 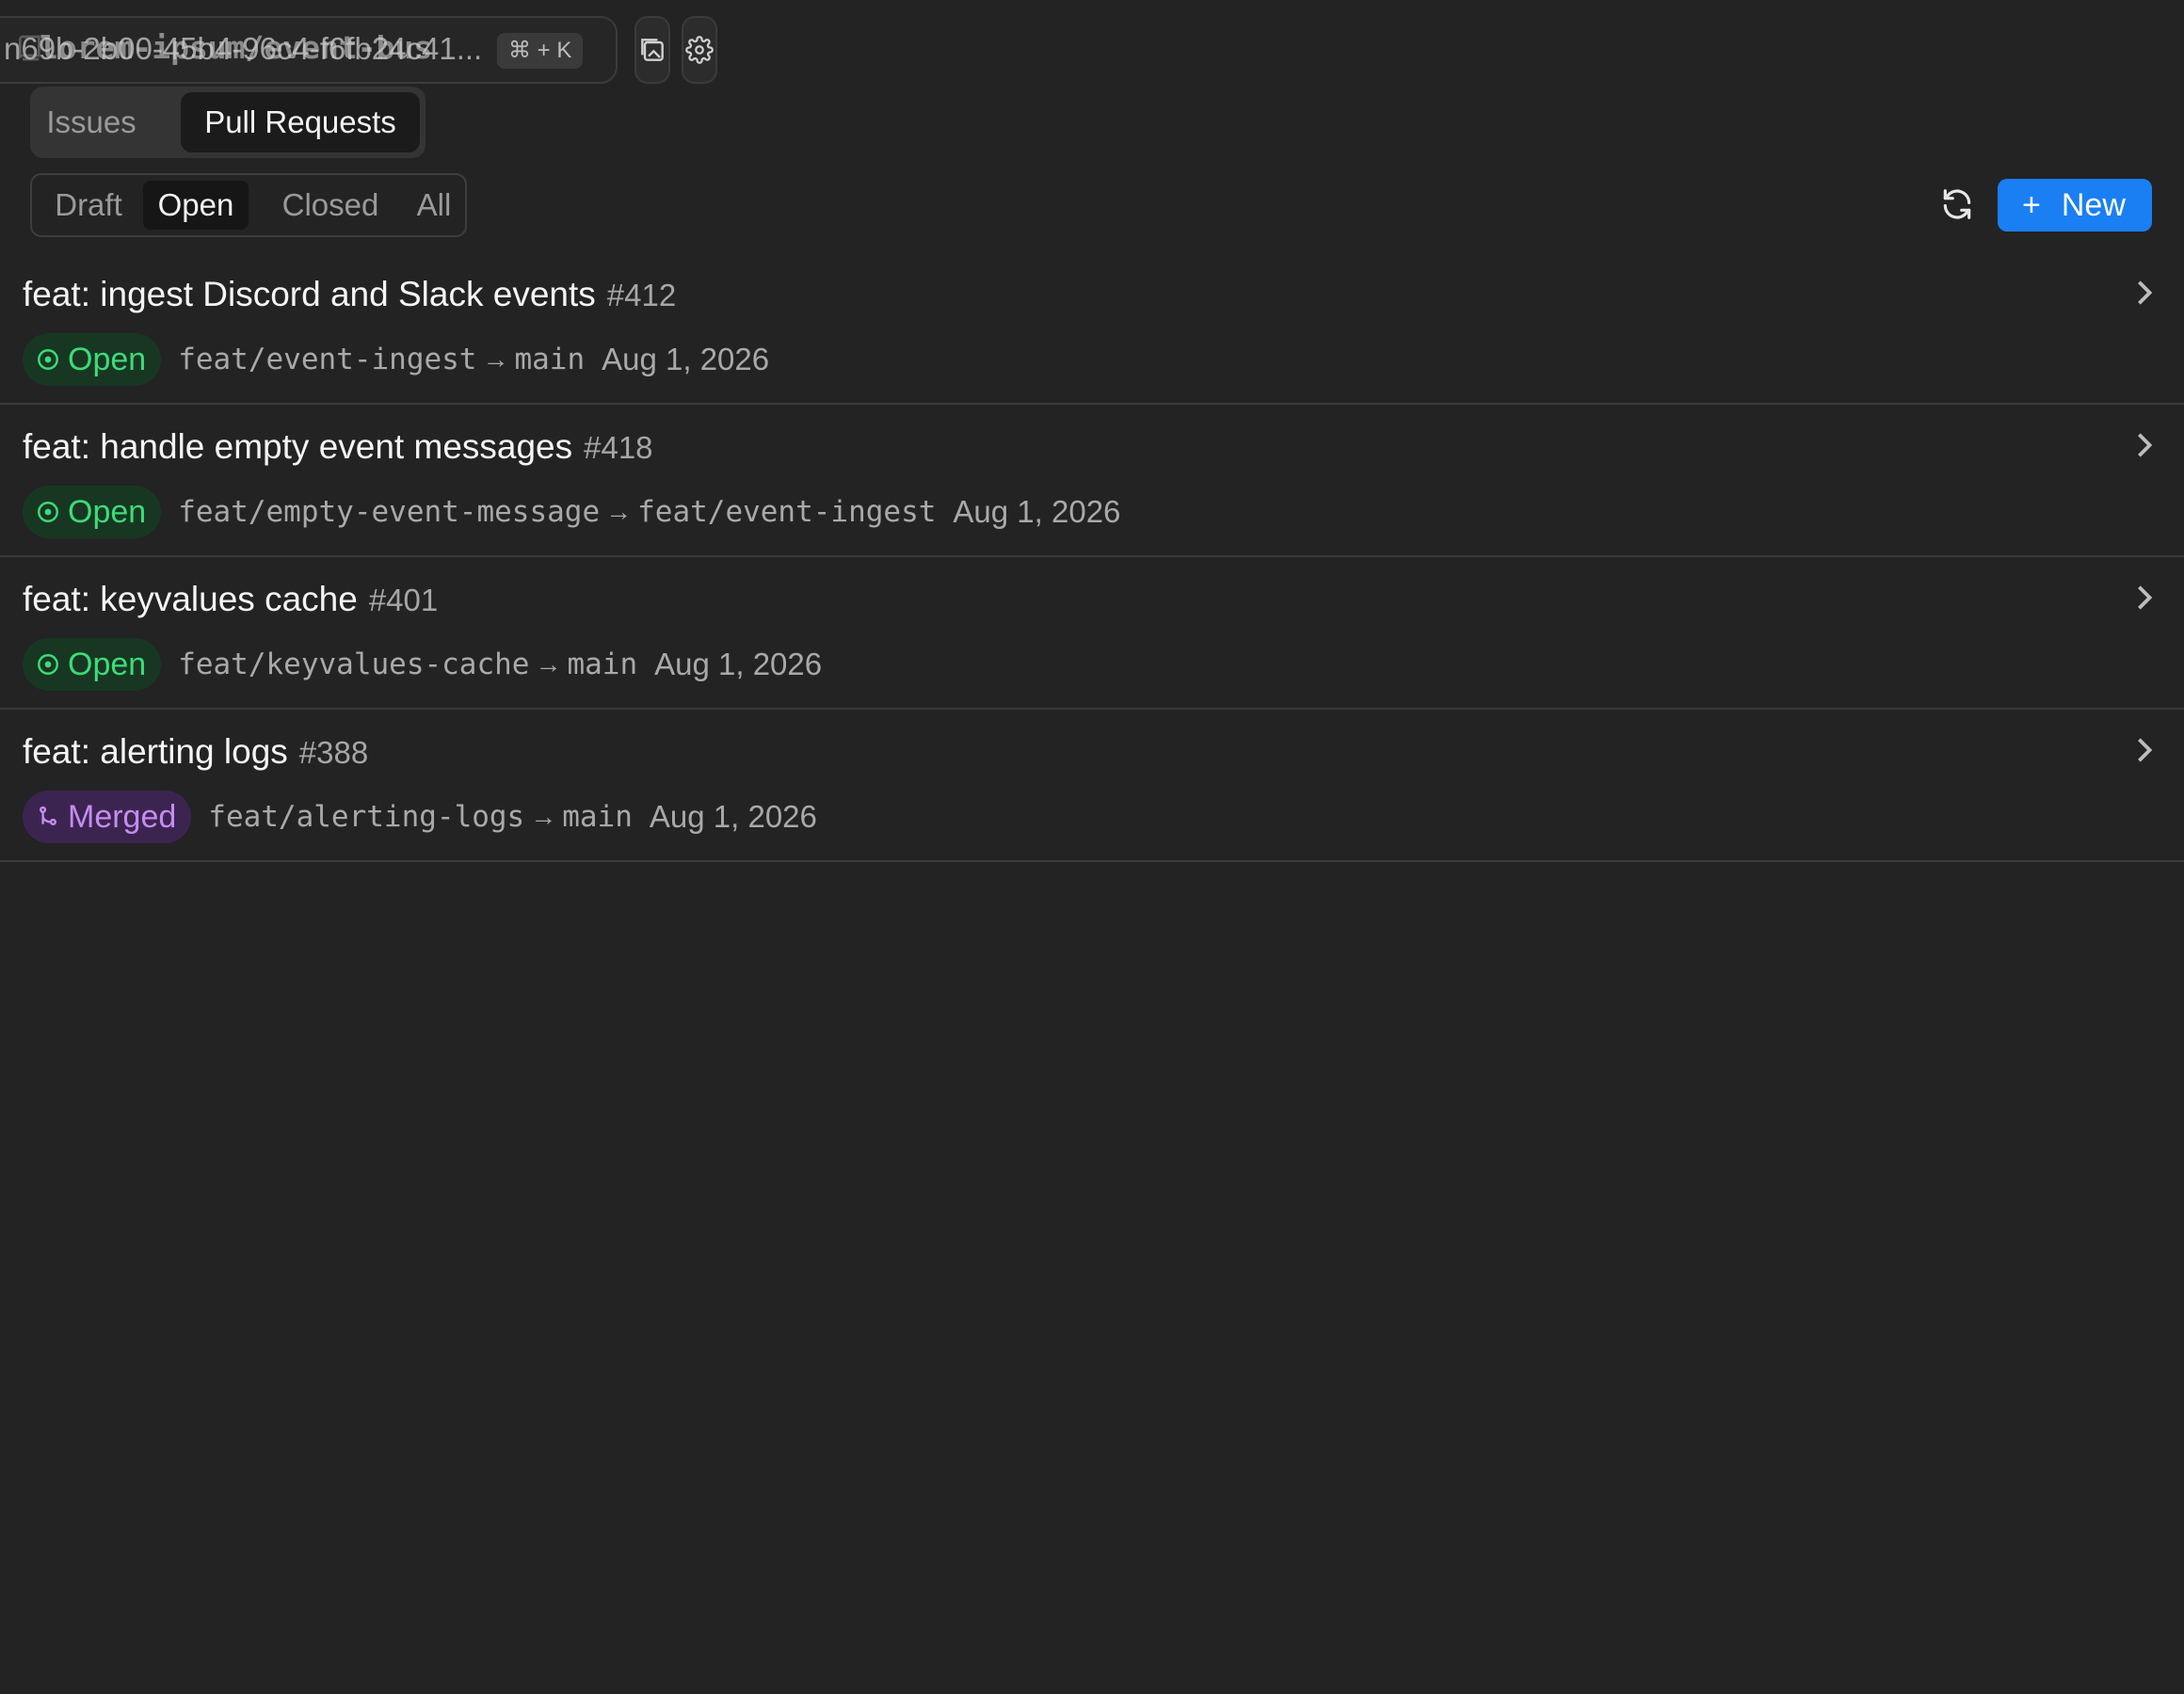 I want to click on tab-bar: Issues Pull Requests, so click(x=228, y=122).